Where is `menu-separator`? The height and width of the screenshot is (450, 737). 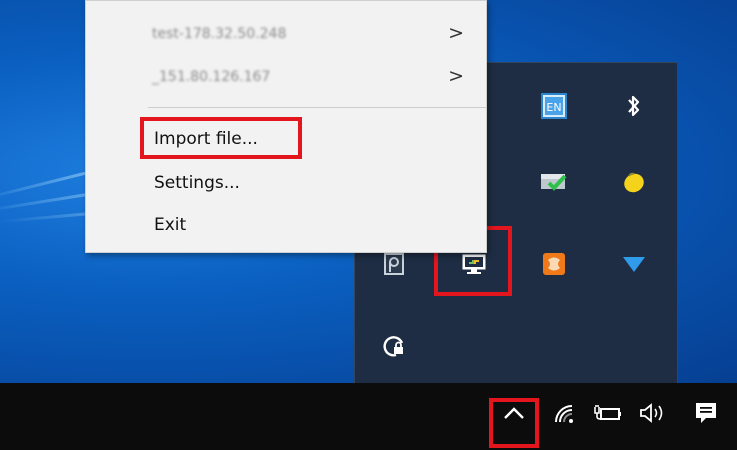 menu-separator is located at coordinates (317, 107).